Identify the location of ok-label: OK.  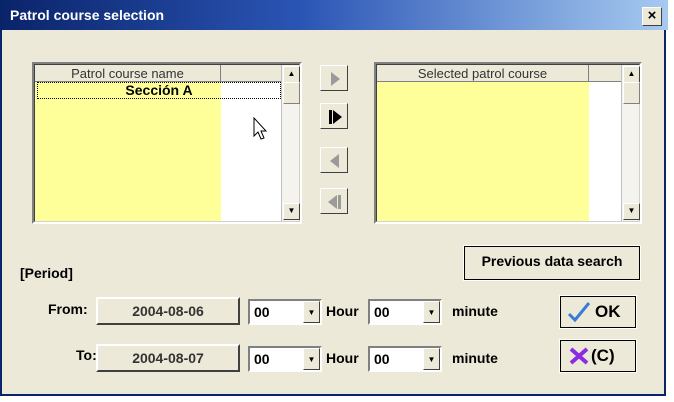
(608, 311).